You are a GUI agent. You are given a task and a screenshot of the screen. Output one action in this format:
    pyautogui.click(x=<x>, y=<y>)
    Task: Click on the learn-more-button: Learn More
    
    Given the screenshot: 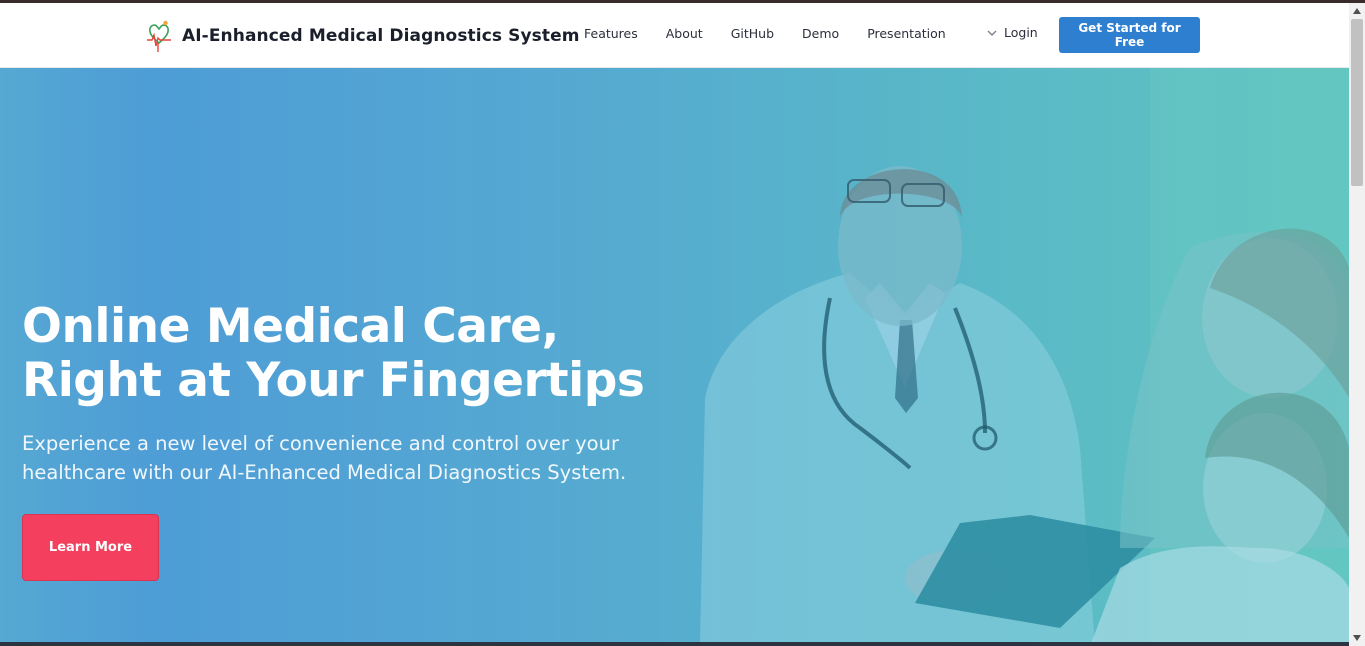 What is the action you would take?
    pyautogui.click(x=90, y=547)
    